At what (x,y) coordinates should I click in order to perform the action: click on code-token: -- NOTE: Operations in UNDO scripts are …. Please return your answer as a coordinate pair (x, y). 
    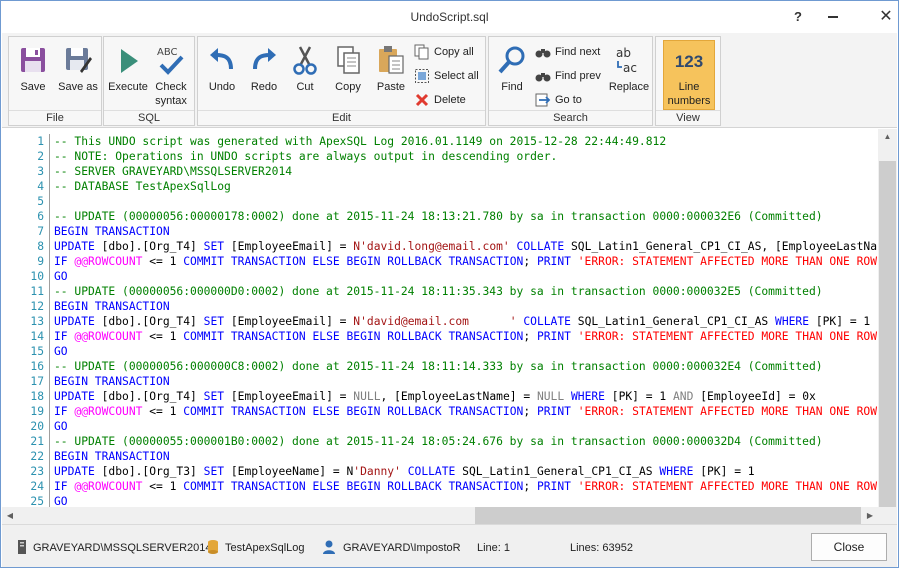
    Looking at the image, I should click on (306, 156).